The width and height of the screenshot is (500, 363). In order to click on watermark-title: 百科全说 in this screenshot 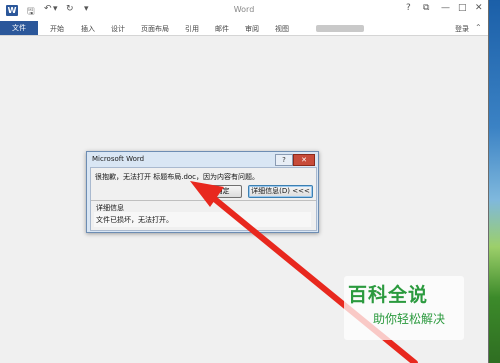, I will do `click(388, 295)`.